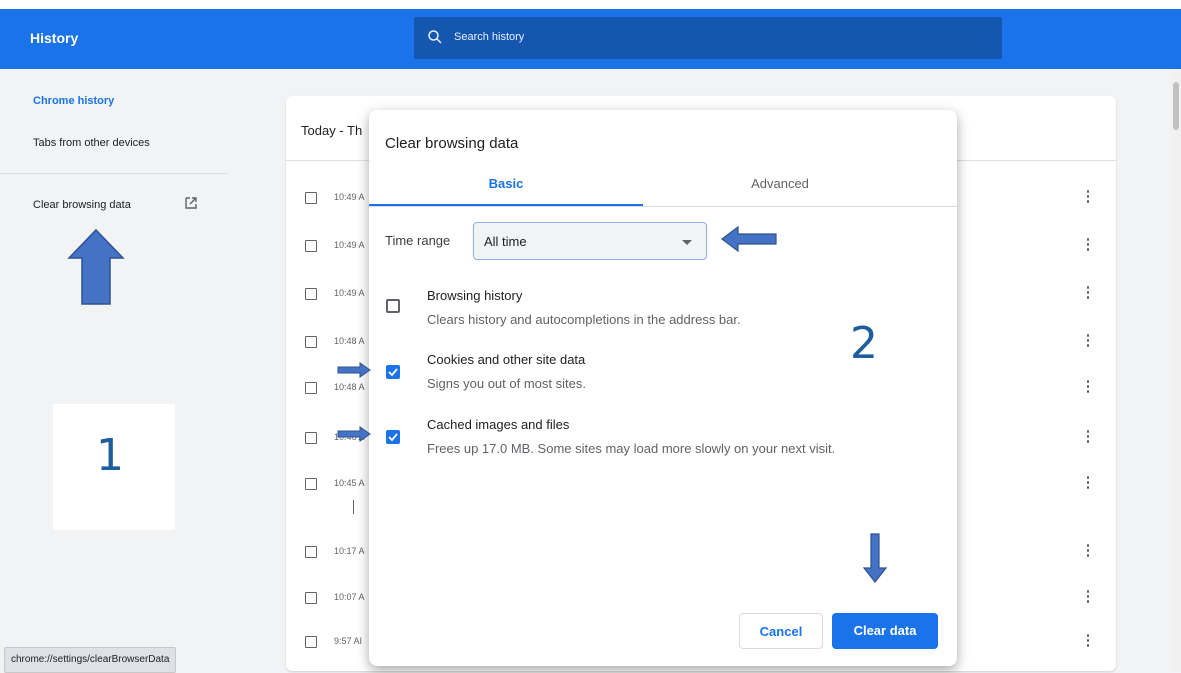 The width and height of the screenshot is (1181, 673). What do you see at coordinates (489, 37) in the screenshot?
I see `search-input: Search history` at bounding box center [489, 37].